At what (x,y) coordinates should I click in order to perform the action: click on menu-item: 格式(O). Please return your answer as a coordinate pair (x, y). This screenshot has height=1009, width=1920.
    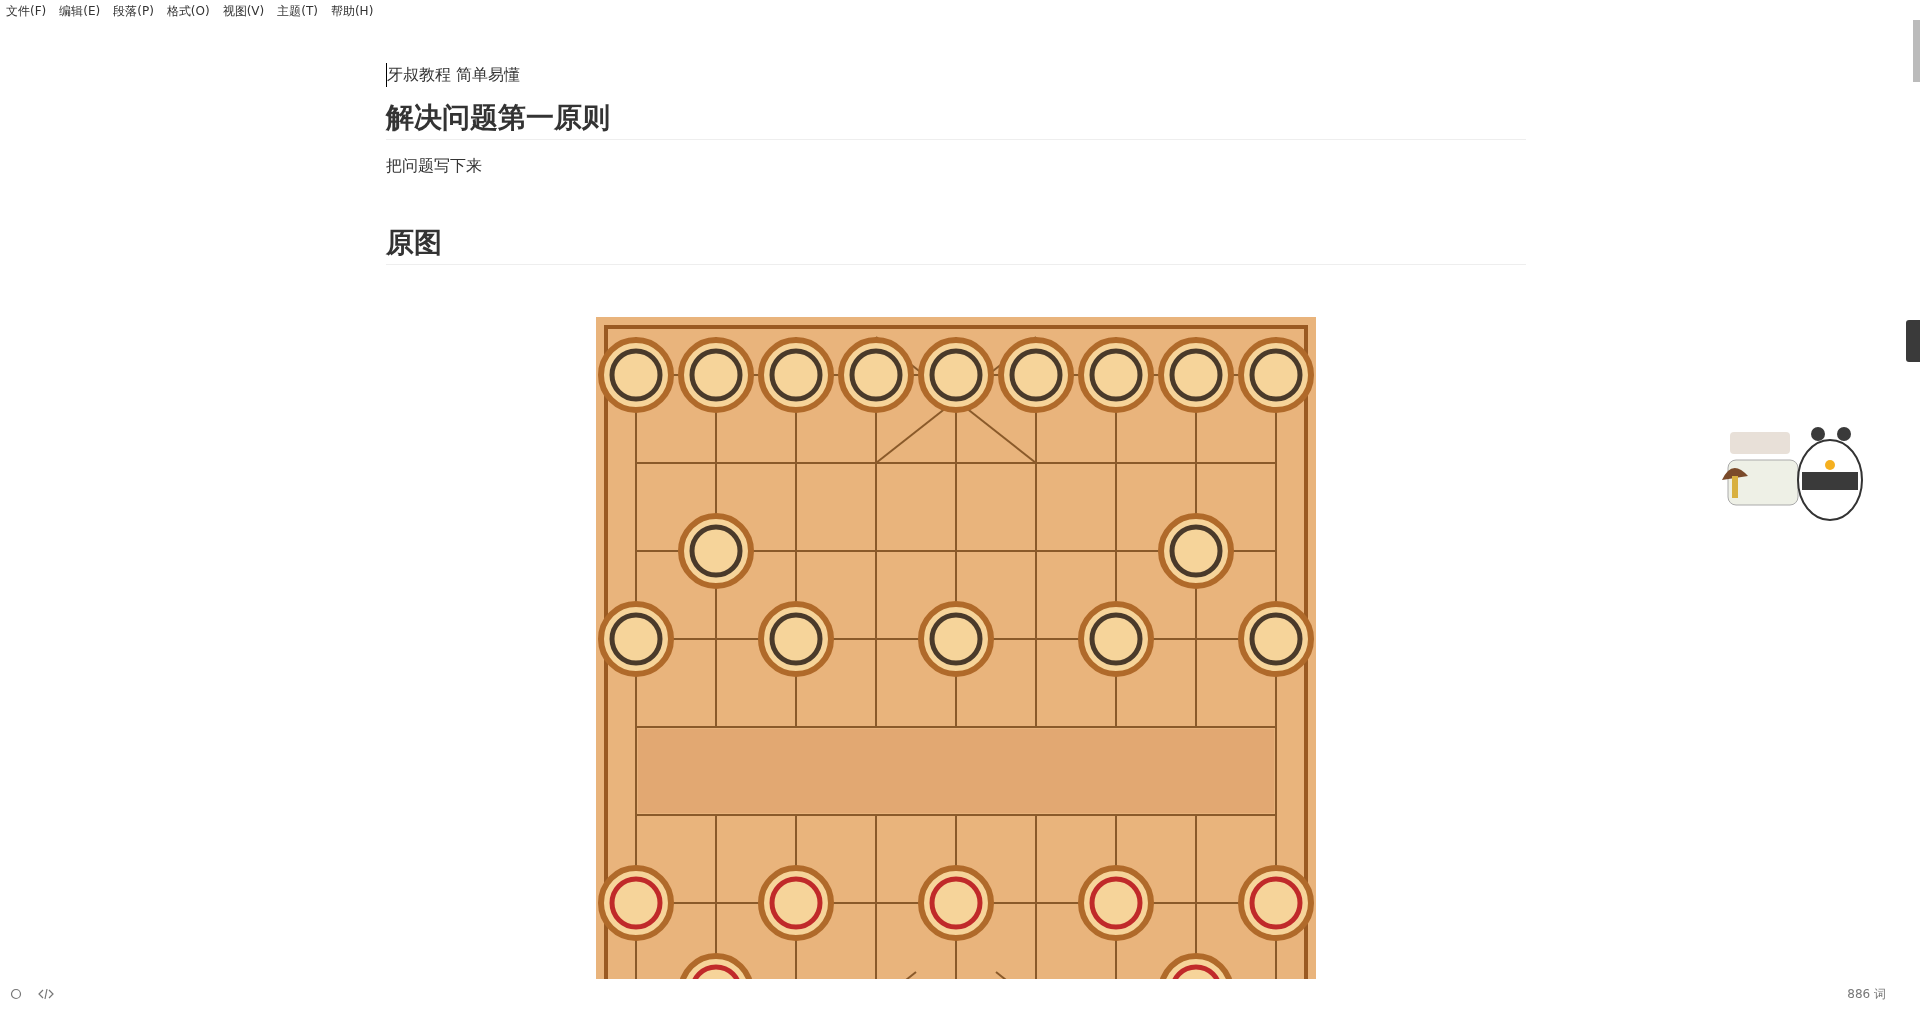
    Looking at the image, I should click on (188, 11).